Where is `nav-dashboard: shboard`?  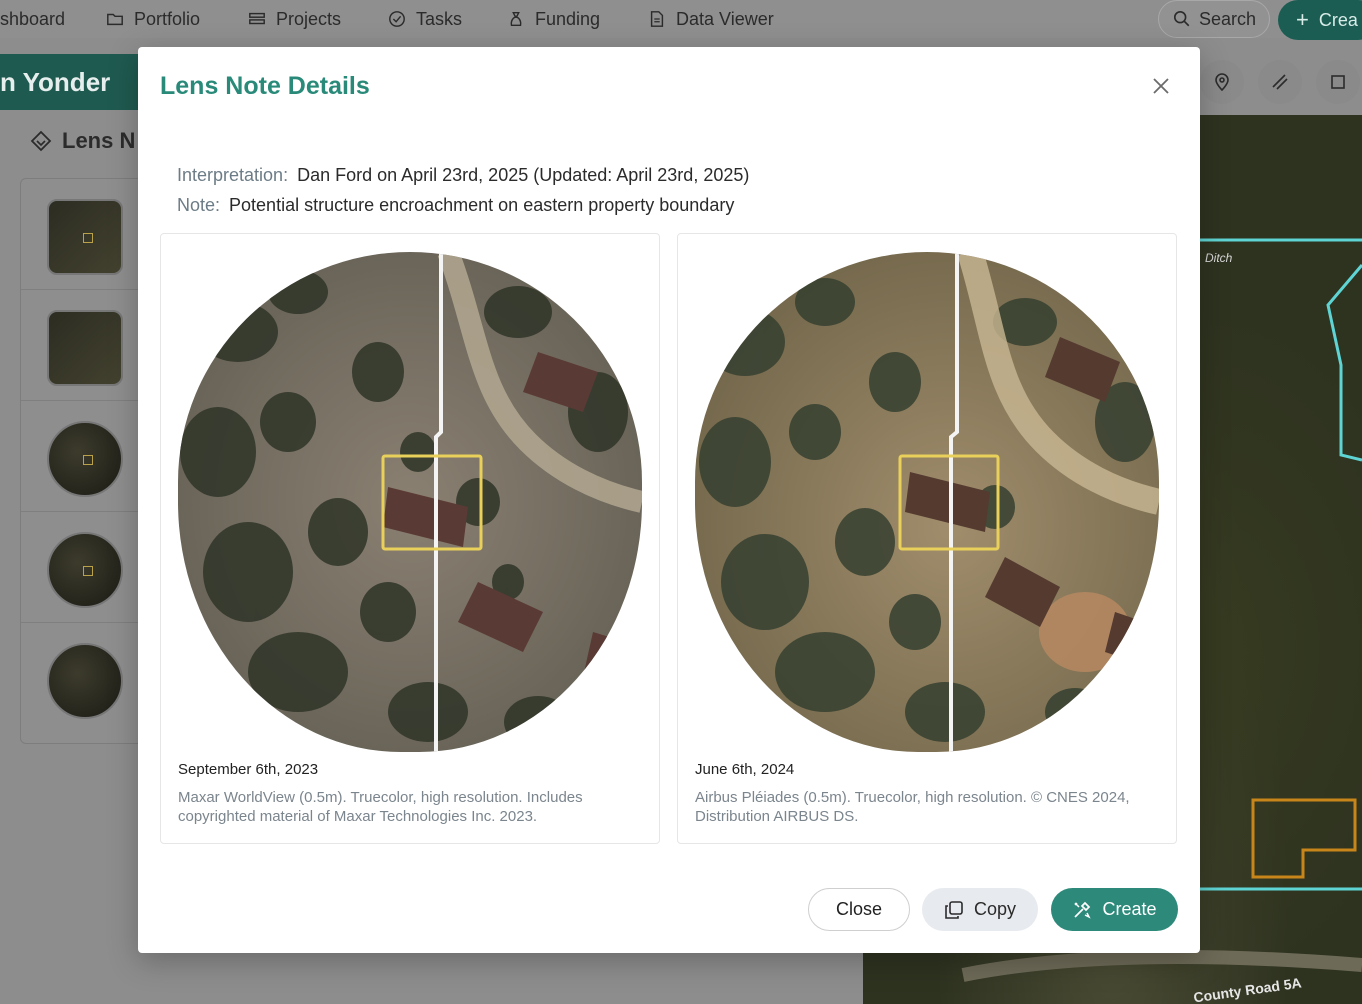
nav-dashboard: shboard is located at coordinates (32, 19).